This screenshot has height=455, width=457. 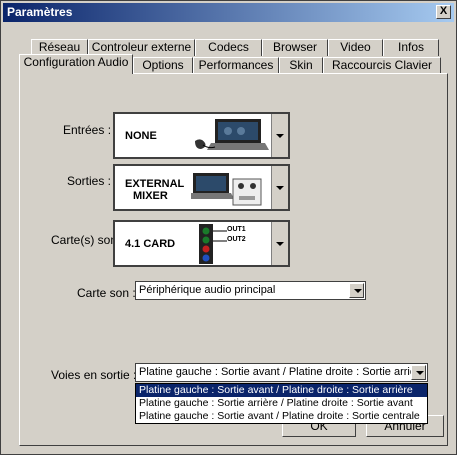 I want to click on sorties-dropdown-button, so click(x=279, y=187).